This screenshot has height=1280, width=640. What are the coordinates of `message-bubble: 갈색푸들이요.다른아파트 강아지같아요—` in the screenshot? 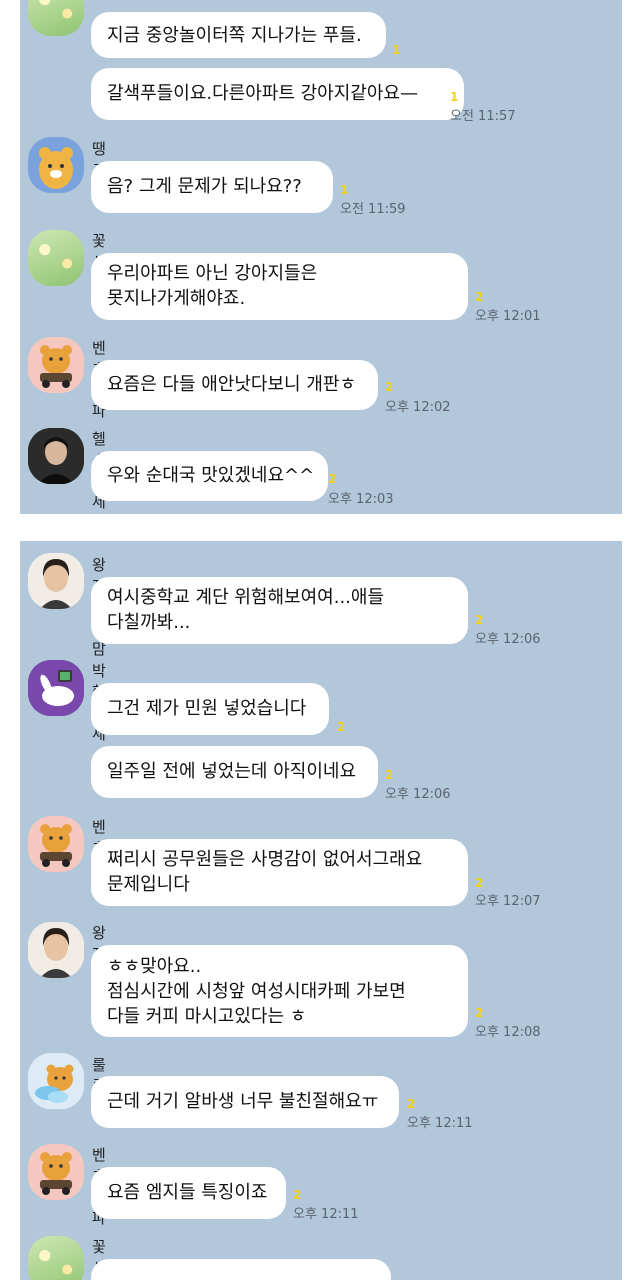 It's located at (277, 94).